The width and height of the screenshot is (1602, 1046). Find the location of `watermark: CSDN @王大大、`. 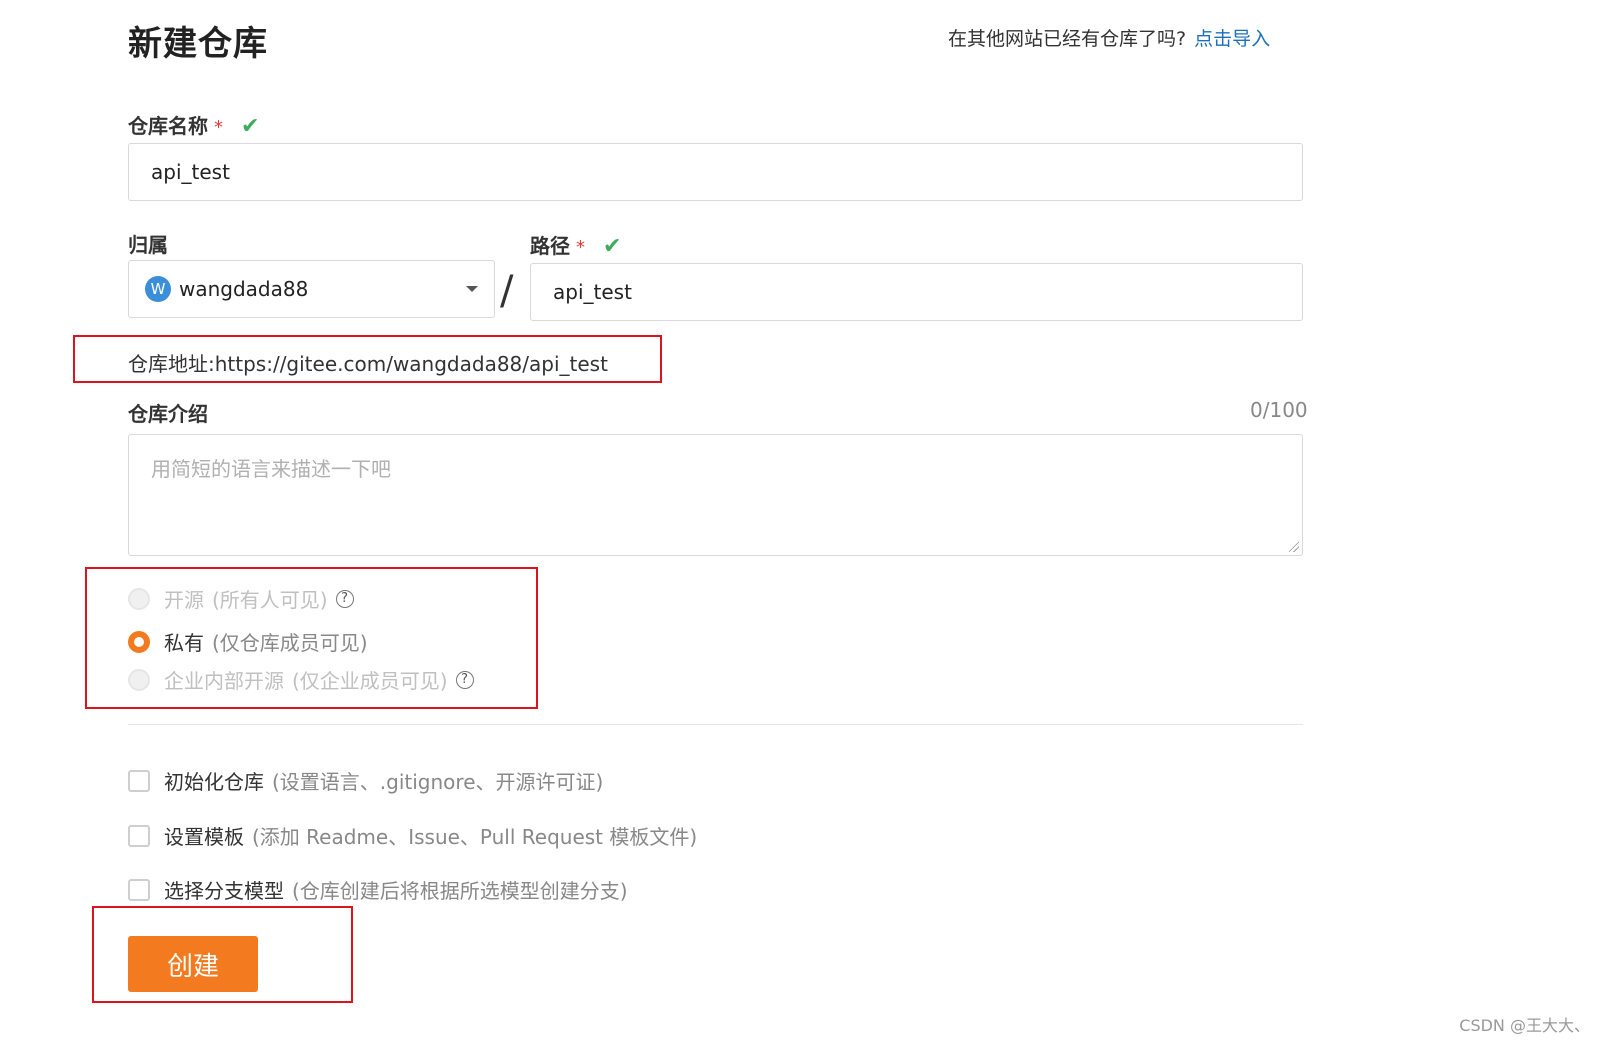

watermark: CSDN @王大大、 is located at coordinates (1524, 1025).